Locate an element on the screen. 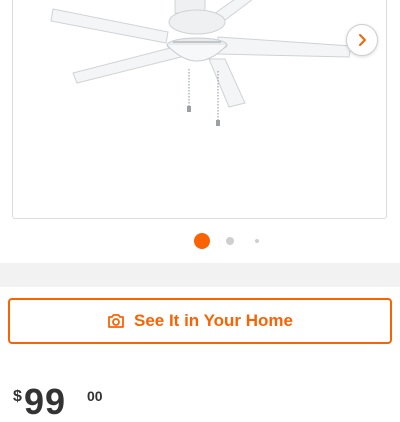  see-it-in-your-home-button: See It in Your Home is located at coordinates (200, 321).